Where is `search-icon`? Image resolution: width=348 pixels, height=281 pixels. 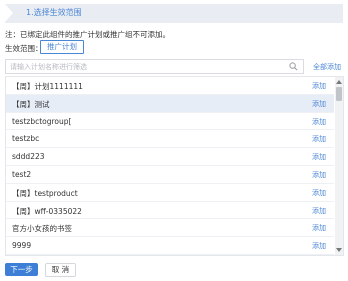
search-icon is located at coordinates (293, 66).